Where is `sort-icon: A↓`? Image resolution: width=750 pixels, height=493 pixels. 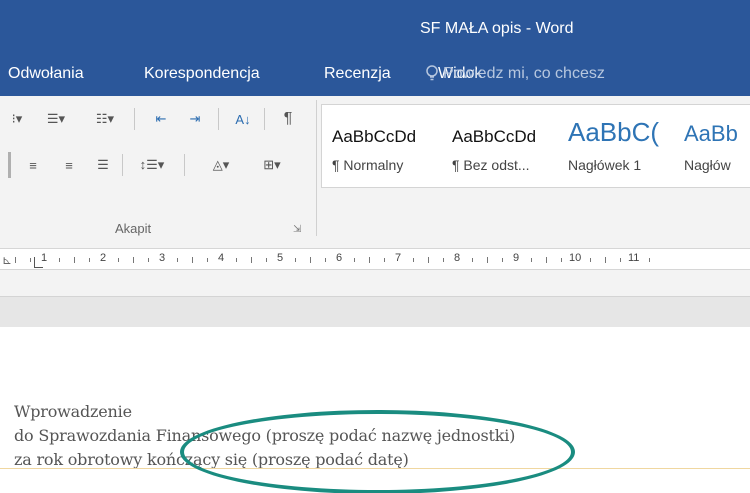
sort-icon: A↓ is located at coordinates (243, 119).